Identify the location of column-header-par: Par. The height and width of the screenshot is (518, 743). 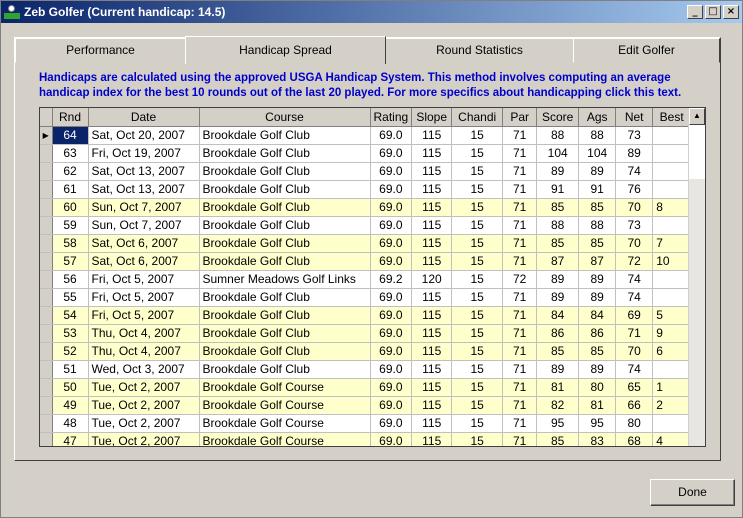
(520, 117).